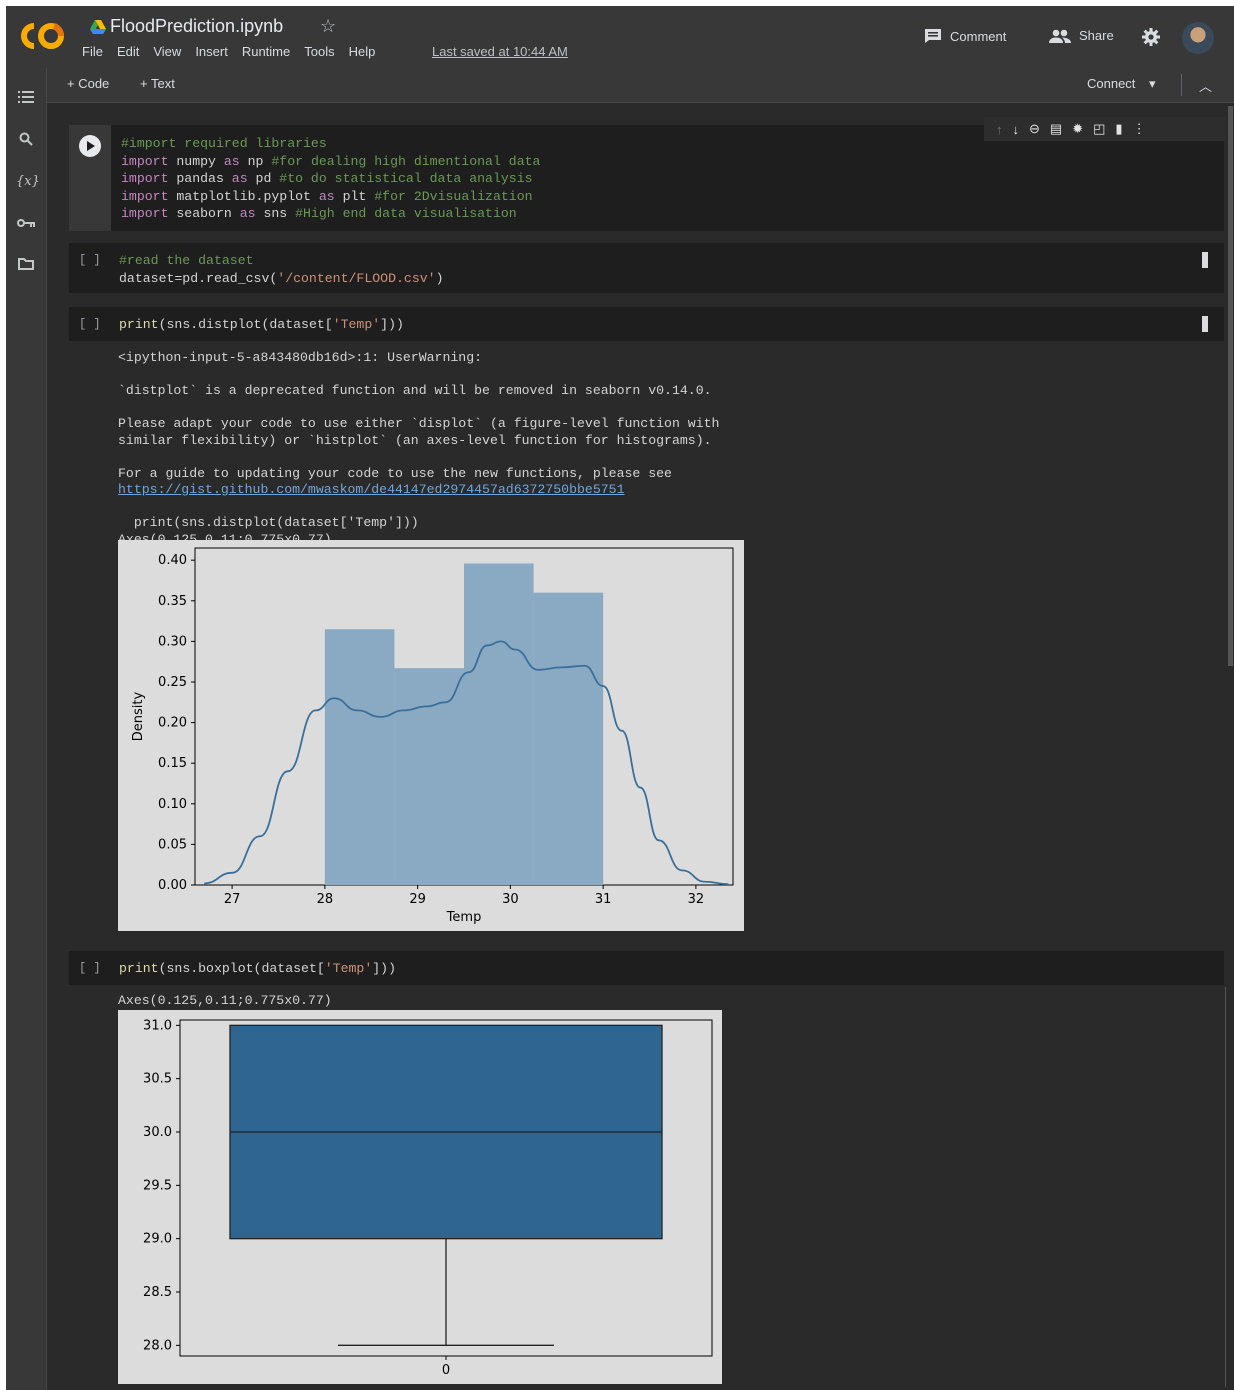 Image resolution: width=1234 pixels, height=1390 pixels. I want to click on user-avatar, so click(1198, 38).